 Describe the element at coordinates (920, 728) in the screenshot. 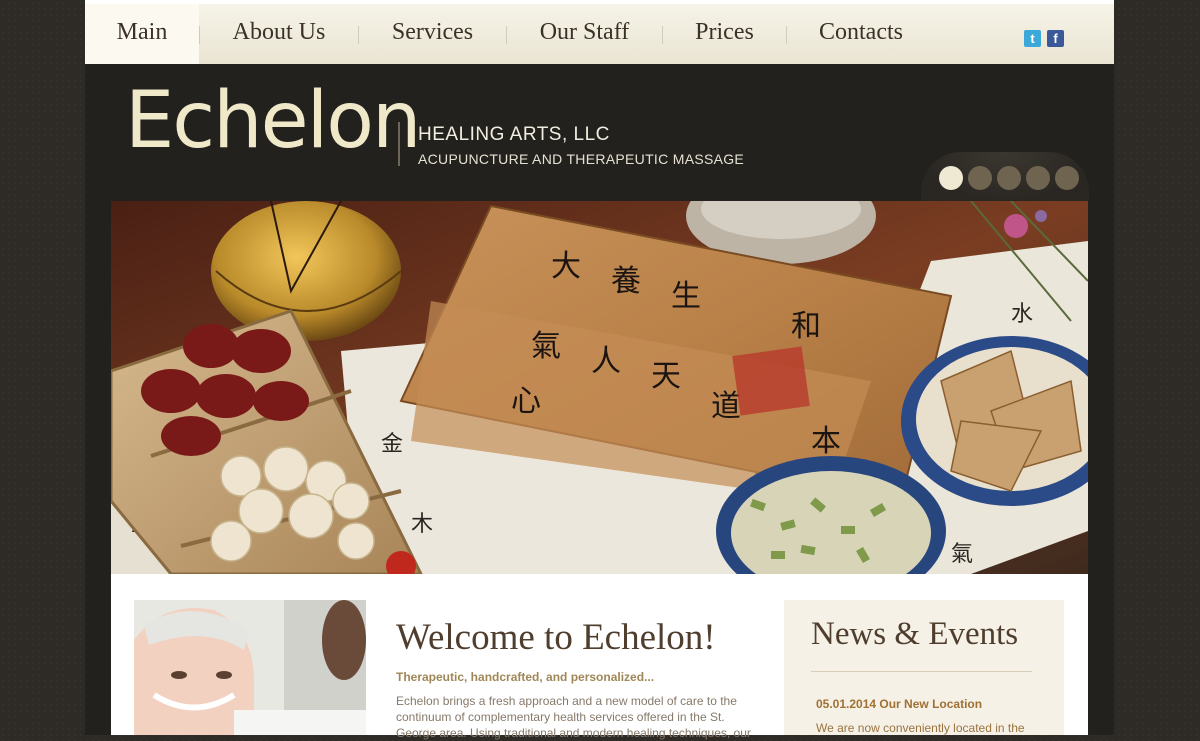

I see `news-item-text: We are now conveniently located in the` at that location.